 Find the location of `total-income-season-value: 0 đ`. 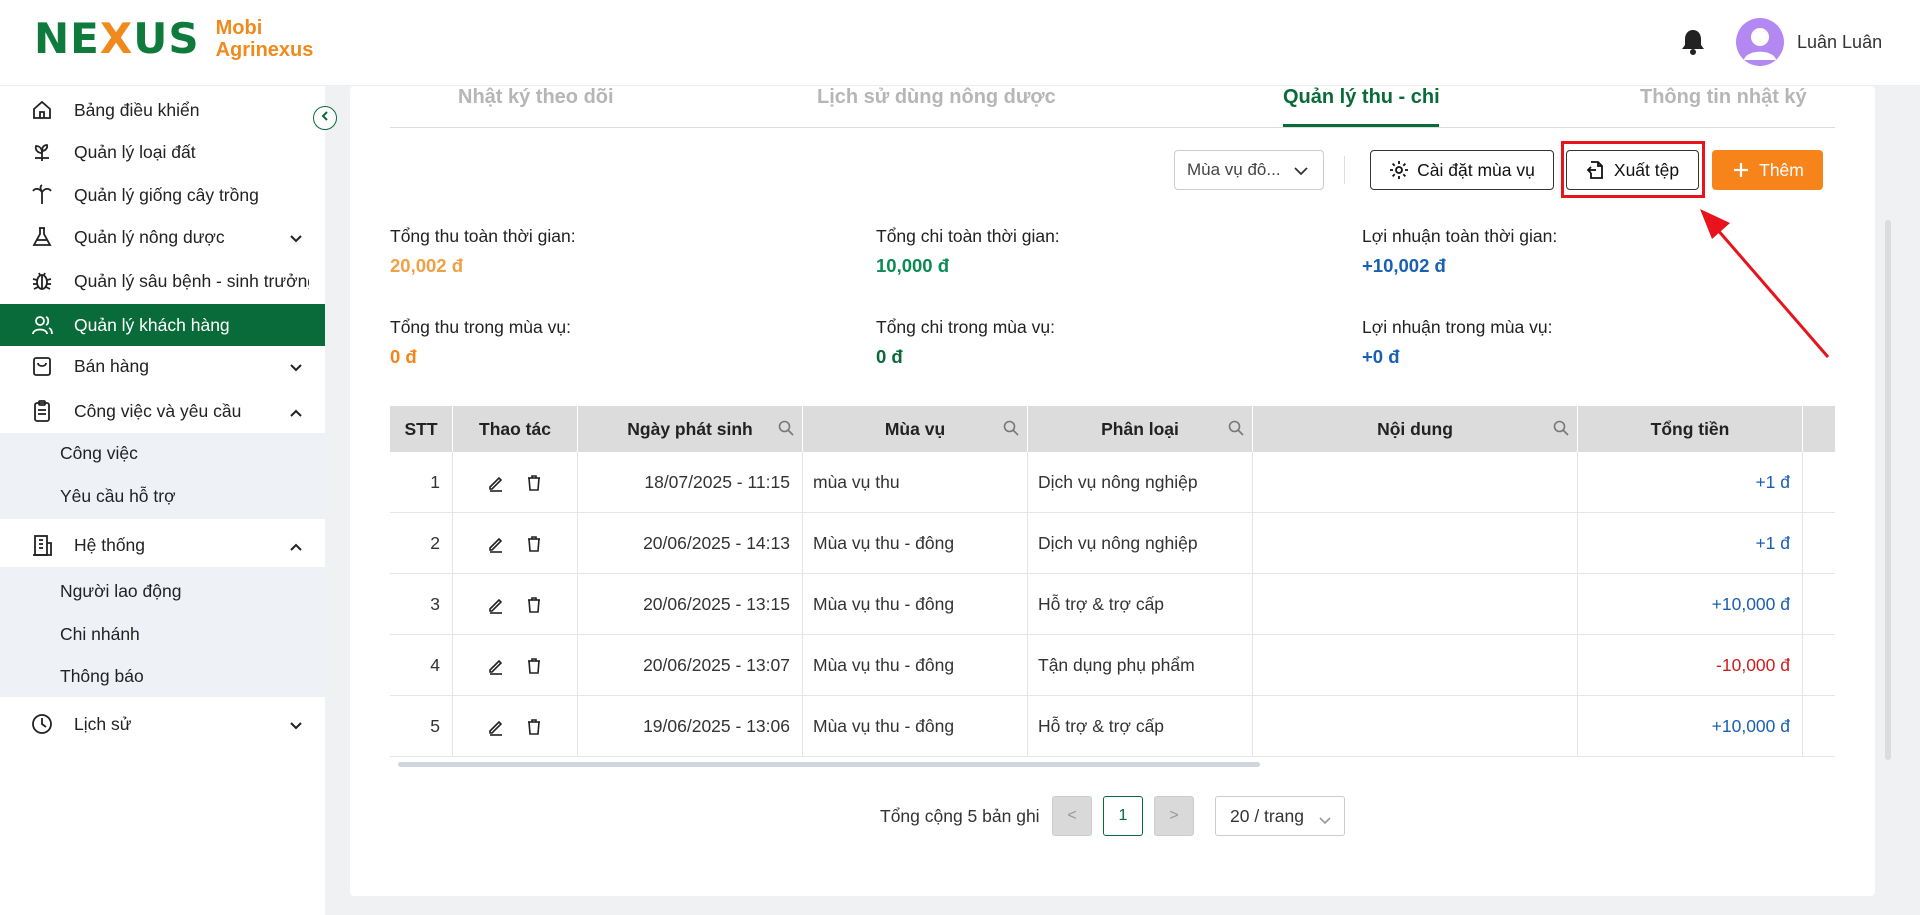

total-income-season-value: 0 đ is located at coordinates (403, 356).